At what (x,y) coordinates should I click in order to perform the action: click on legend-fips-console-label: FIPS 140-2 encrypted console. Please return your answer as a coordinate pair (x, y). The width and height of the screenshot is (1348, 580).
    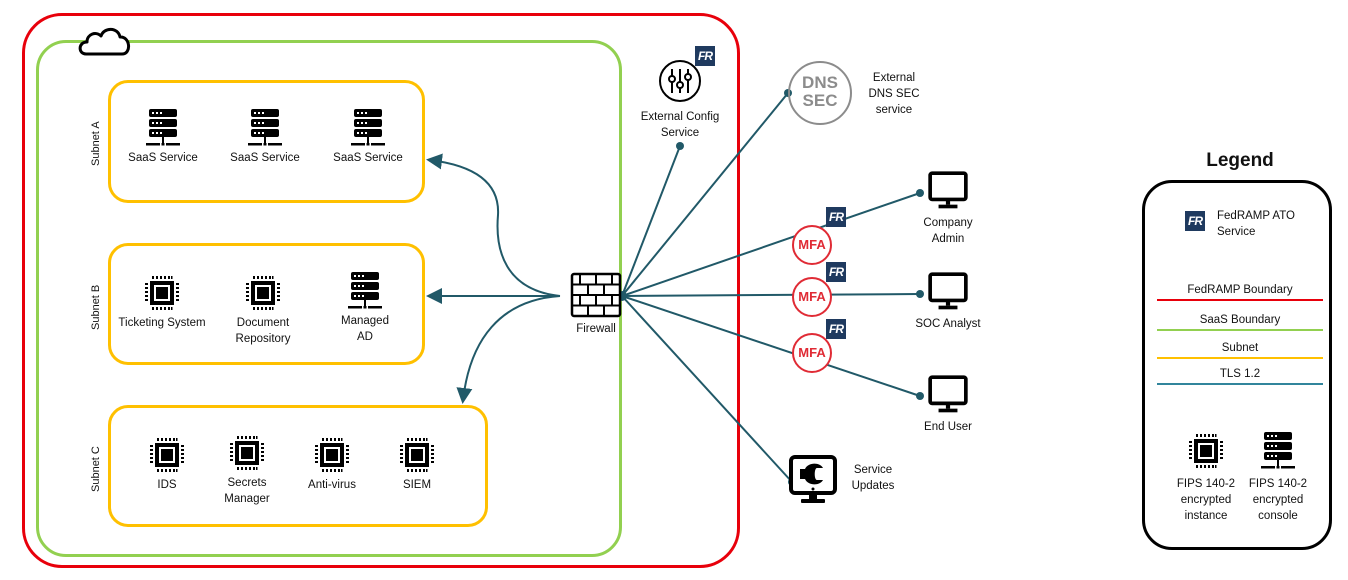
    Looking at the image, I should click on (1278, 500).